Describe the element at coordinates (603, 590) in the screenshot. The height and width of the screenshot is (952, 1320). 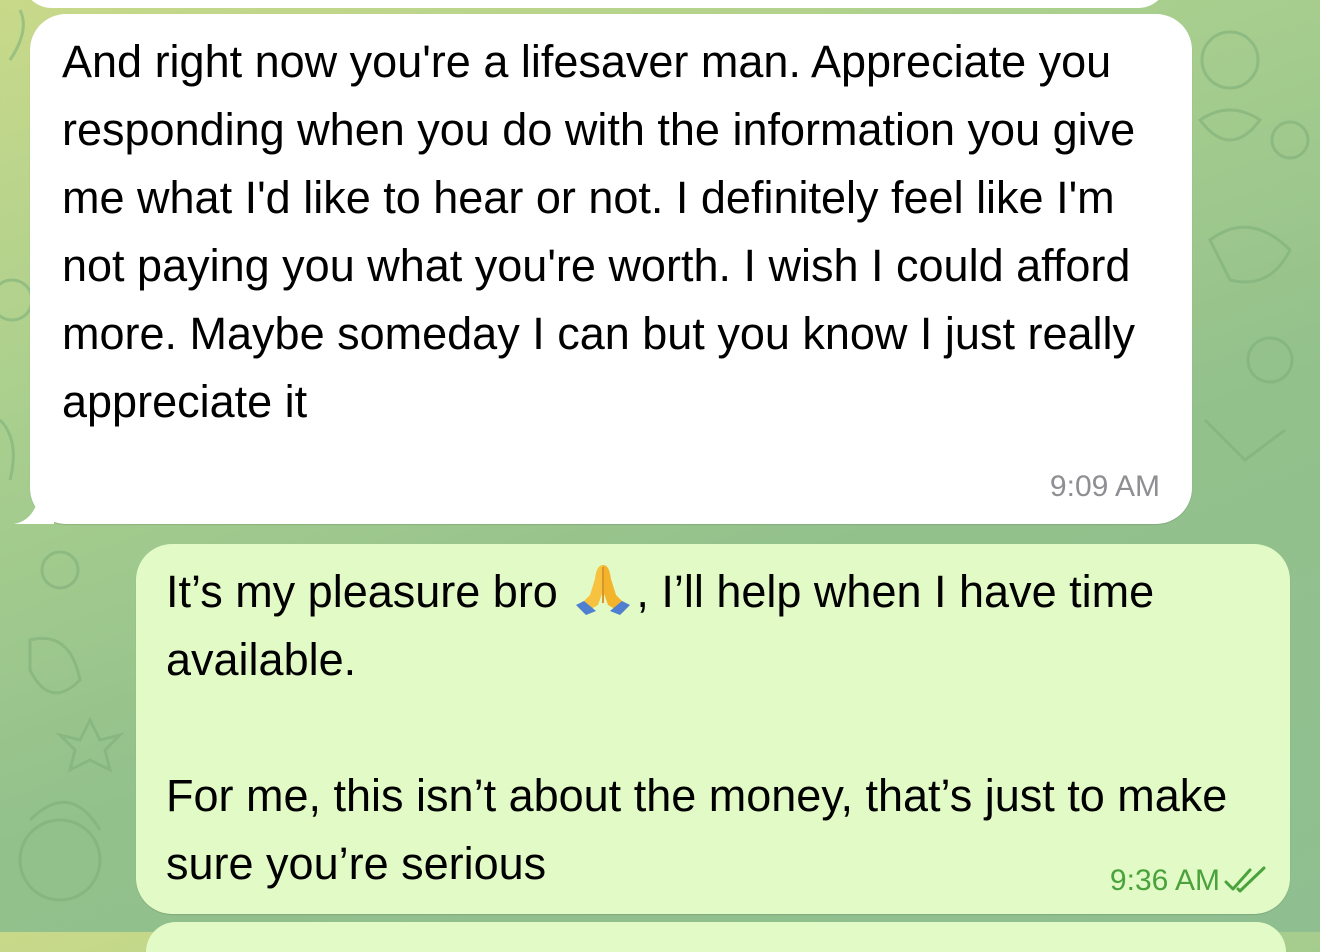
I see `folded-hands-emoji-icon` at that location.